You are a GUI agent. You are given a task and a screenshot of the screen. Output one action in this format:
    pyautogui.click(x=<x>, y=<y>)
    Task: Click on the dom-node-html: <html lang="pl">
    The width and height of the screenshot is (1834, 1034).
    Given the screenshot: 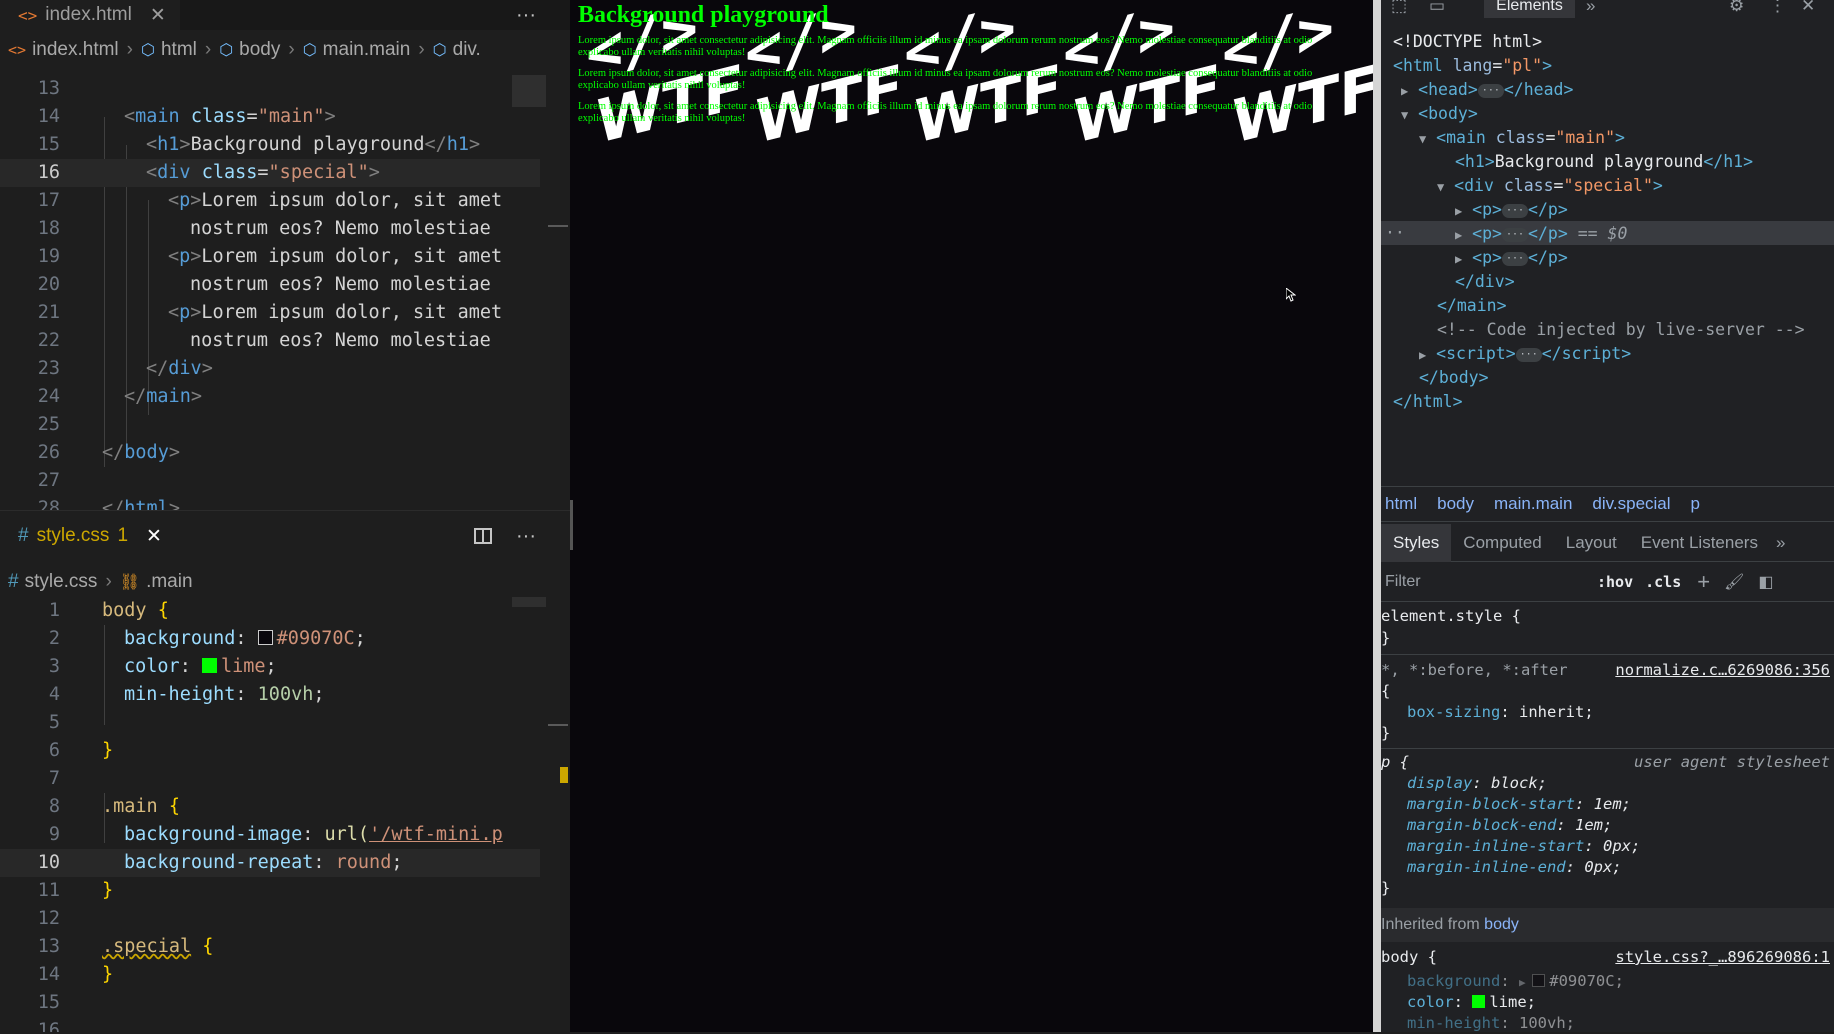 What is the action you would take?
    pyautogui.click(x=1472, y=66)
    